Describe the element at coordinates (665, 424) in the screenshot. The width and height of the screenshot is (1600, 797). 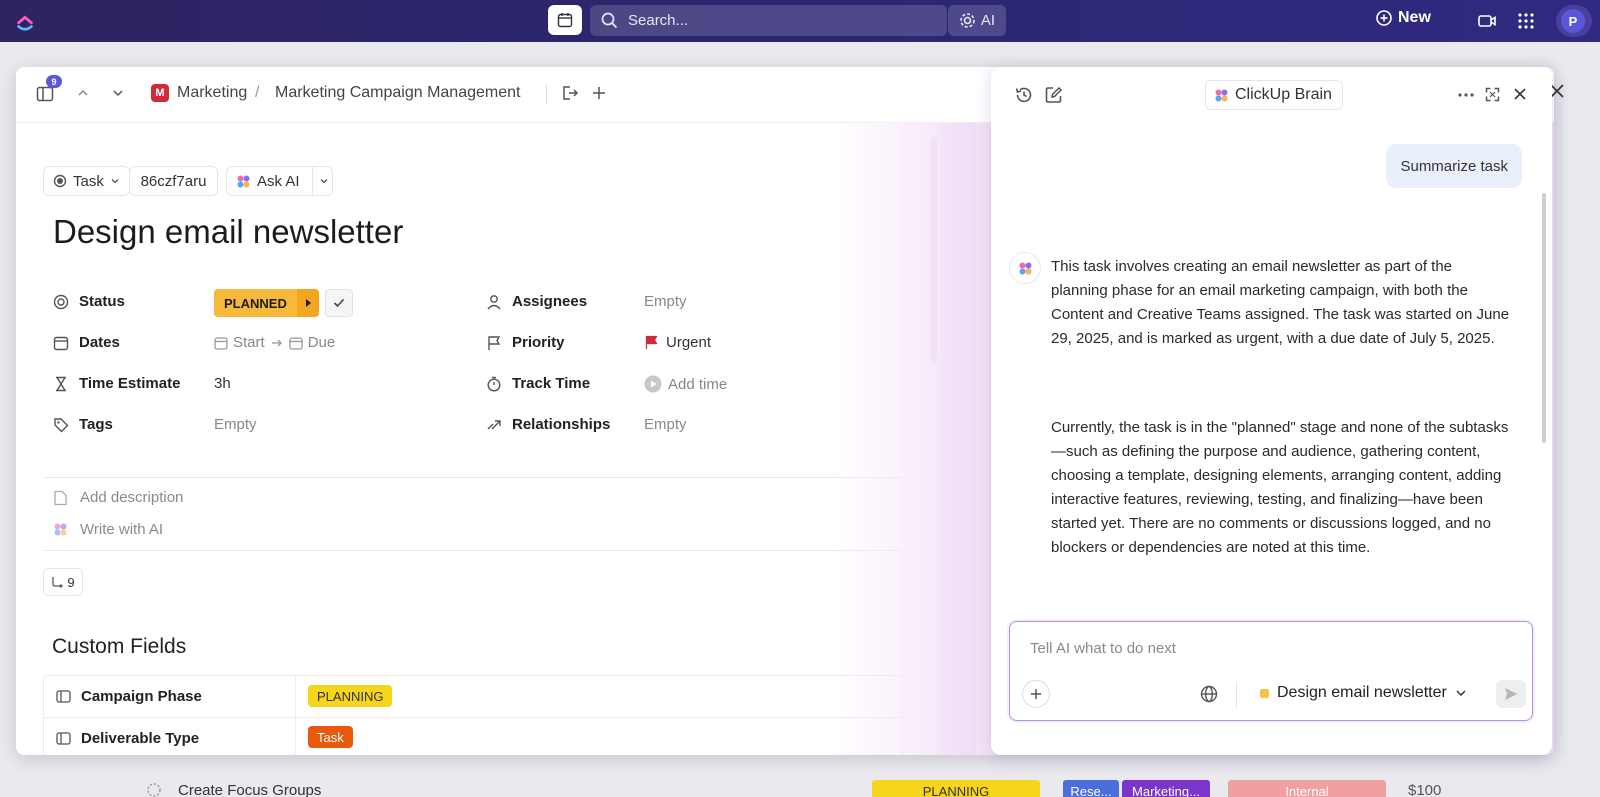
I see `relationships-value: Empty` at that location.